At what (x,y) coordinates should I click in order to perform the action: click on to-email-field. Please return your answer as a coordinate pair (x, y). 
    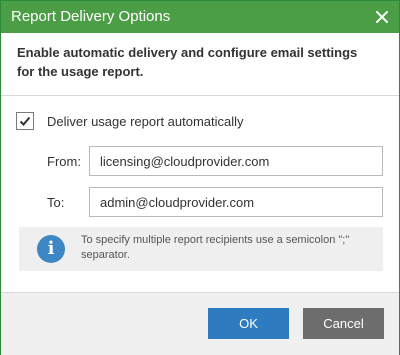
    Looking at the image, I should click on (236, 202).